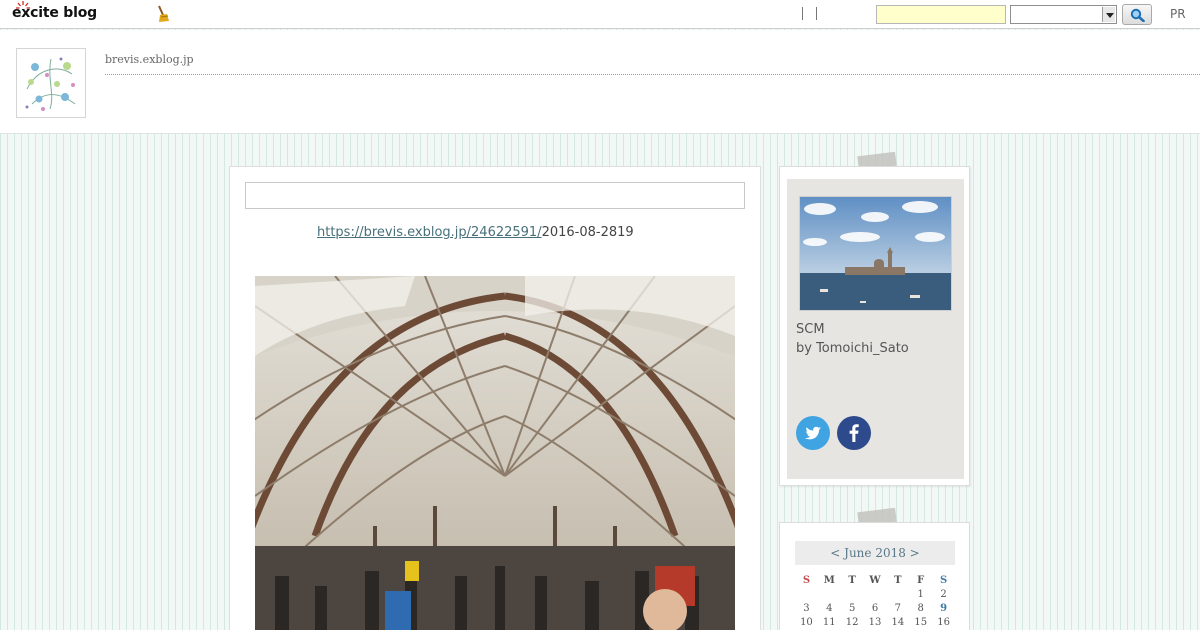 This screenshot has width=1200, height=630. What do you see at coordinates (23, 5) in the screenshot?
I see `excite-logo-icon` at bounding box center [23, 5].